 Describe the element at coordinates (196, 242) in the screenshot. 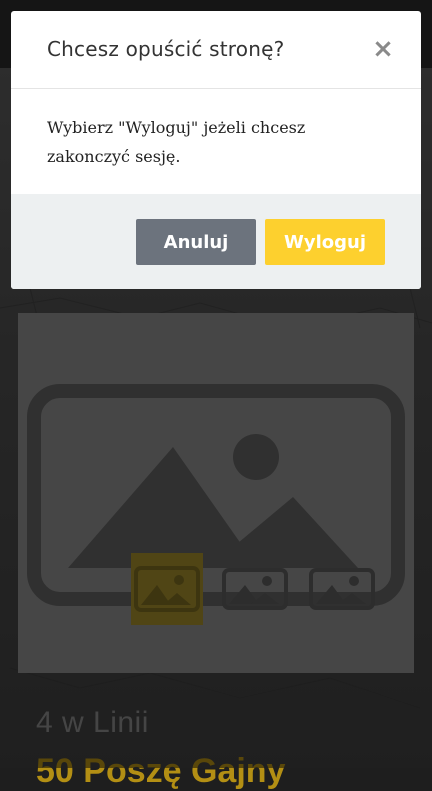

I see `cancel-button: Anuluj` at that location.